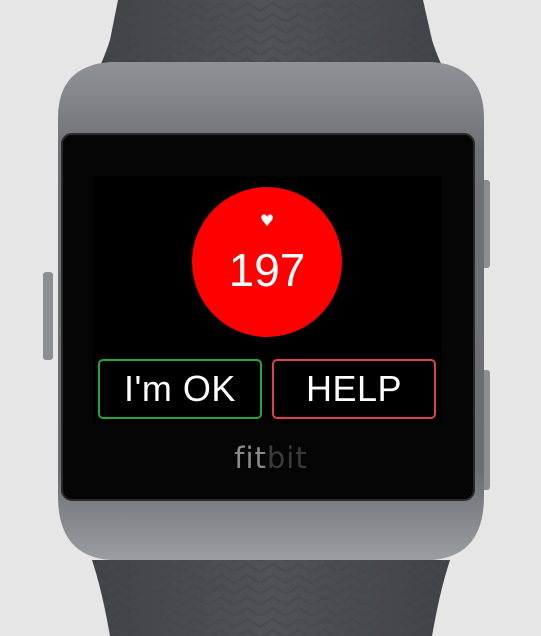 The image size is (541, 636). I want to click on fitbit-logo: fitbit, so click(271, 458).